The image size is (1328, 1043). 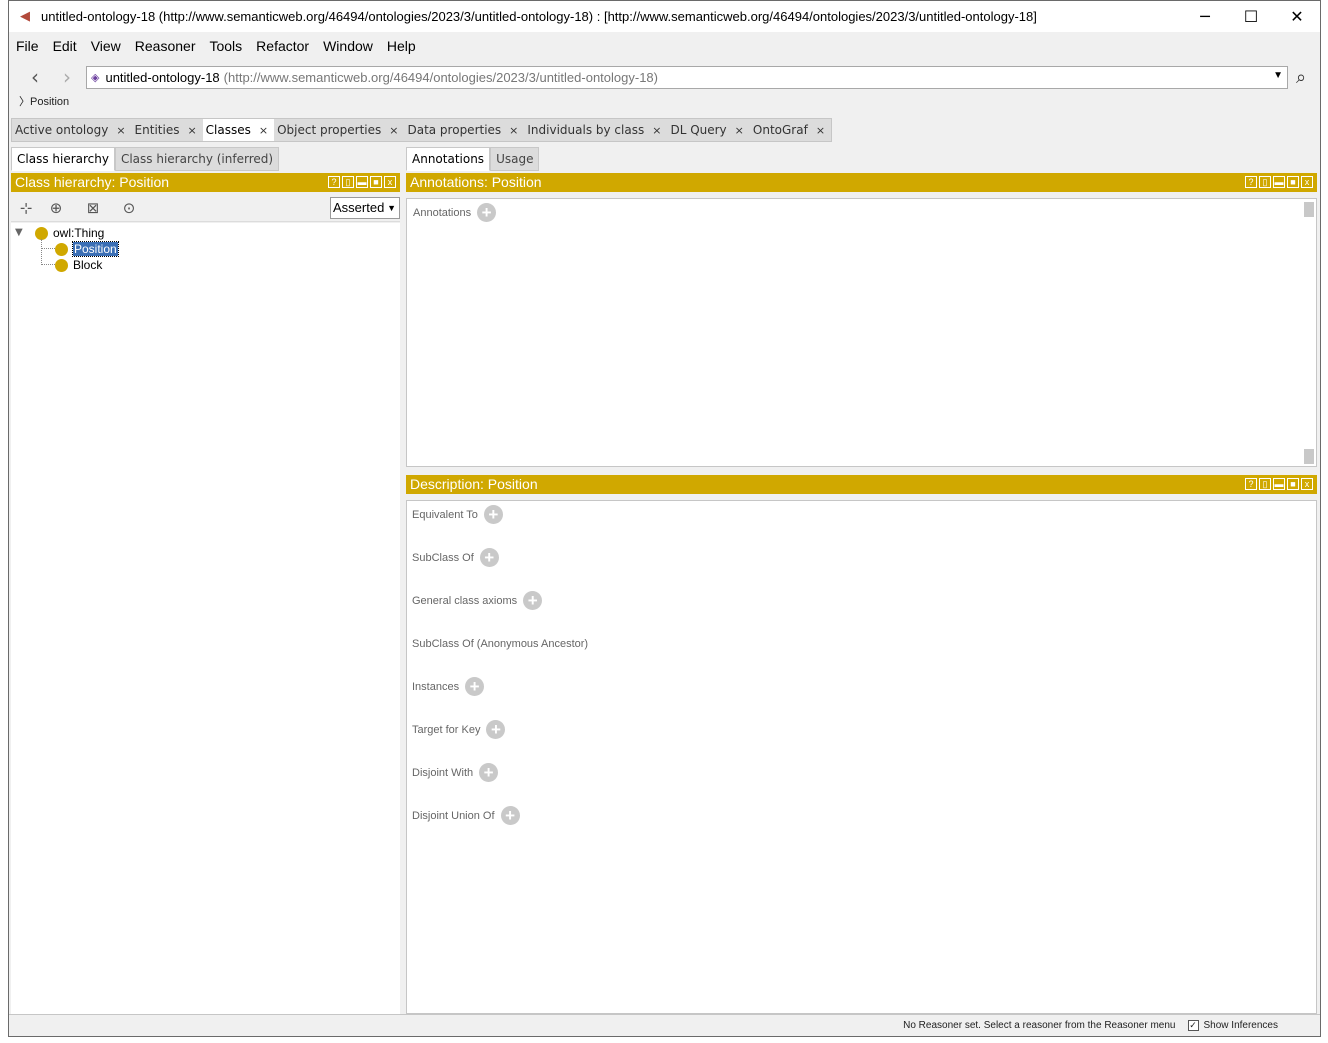 I want to click on tree-node-position: Position, so click(x=87, y=249).